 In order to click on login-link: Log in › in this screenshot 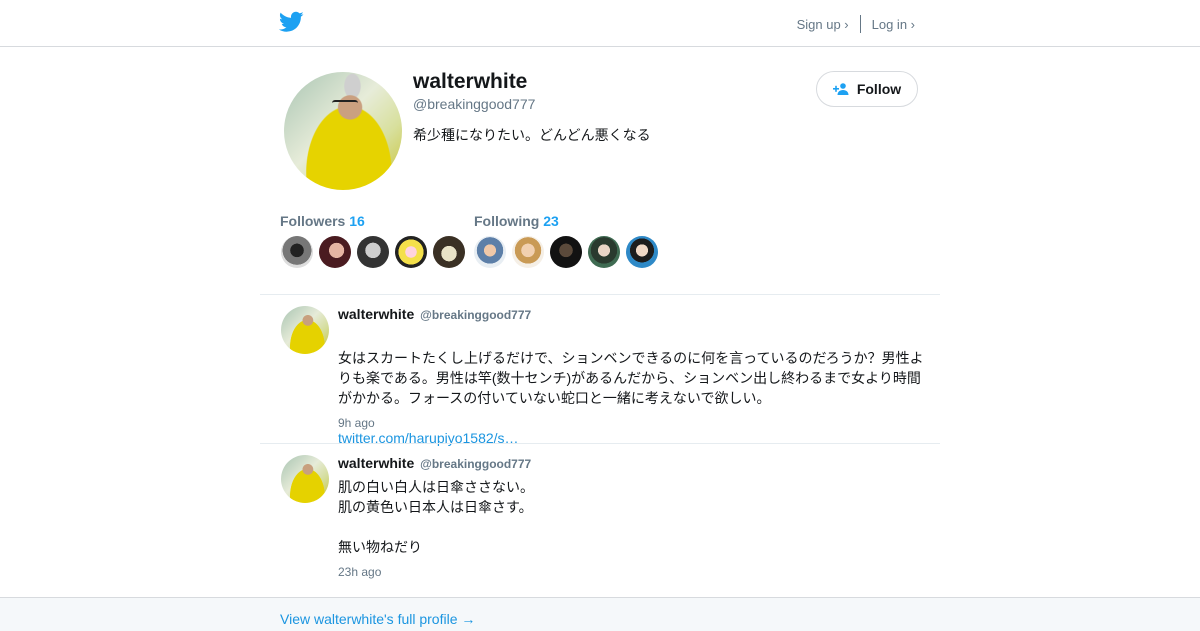, I will do `click(893, 24)`.